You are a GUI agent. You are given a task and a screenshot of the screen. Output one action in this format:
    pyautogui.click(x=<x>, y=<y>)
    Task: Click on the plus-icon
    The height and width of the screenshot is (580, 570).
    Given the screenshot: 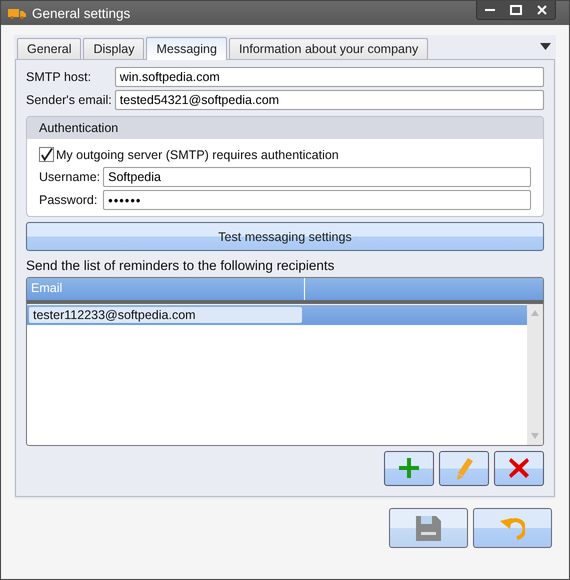 What is the action you would take?
    pyautogui.click(x=409, y=469)
    